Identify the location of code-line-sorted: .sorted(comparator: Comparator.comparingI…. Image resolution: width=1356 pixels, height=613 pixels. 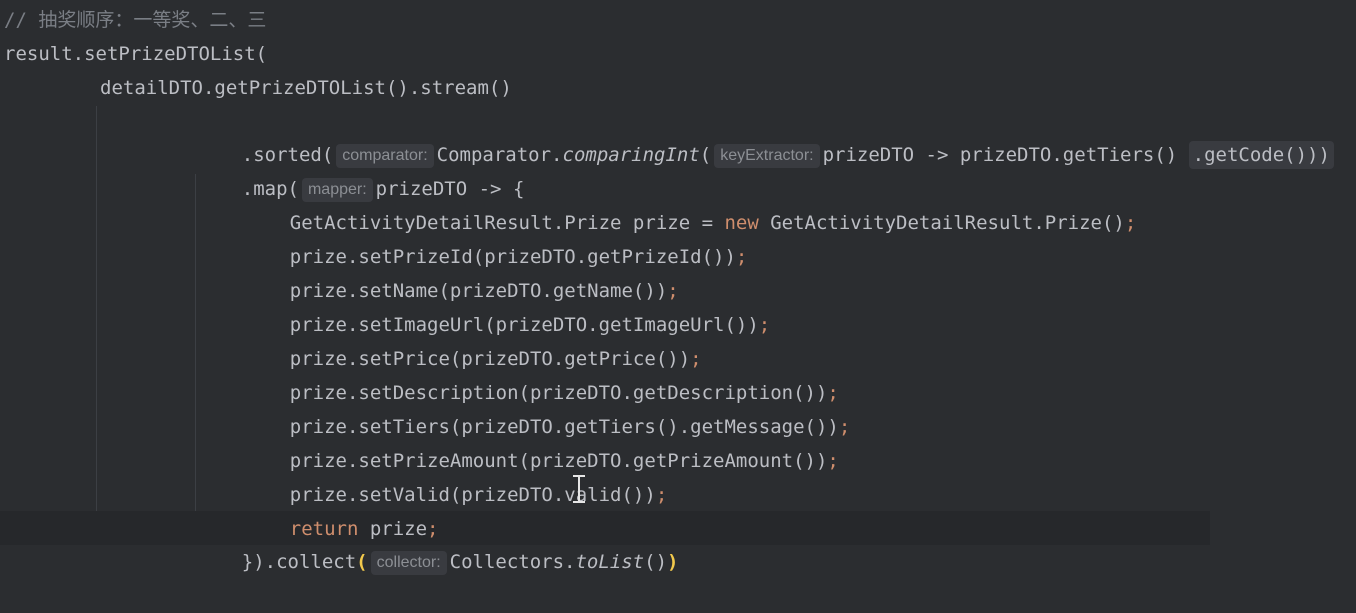
(765, 136).